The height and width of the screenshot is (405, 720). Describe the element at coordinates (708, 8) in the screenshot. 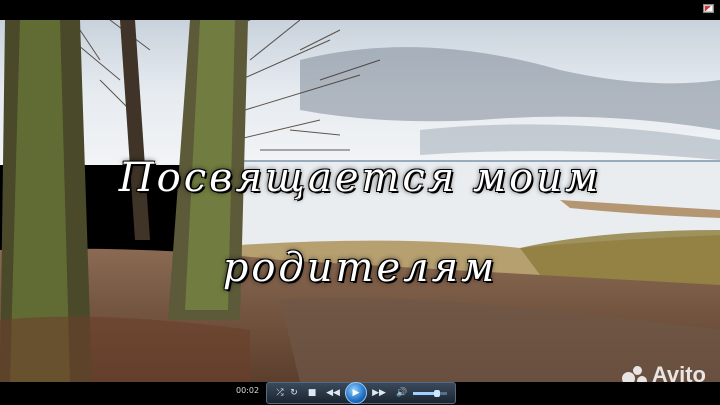

I see `flag-icon` at that location.